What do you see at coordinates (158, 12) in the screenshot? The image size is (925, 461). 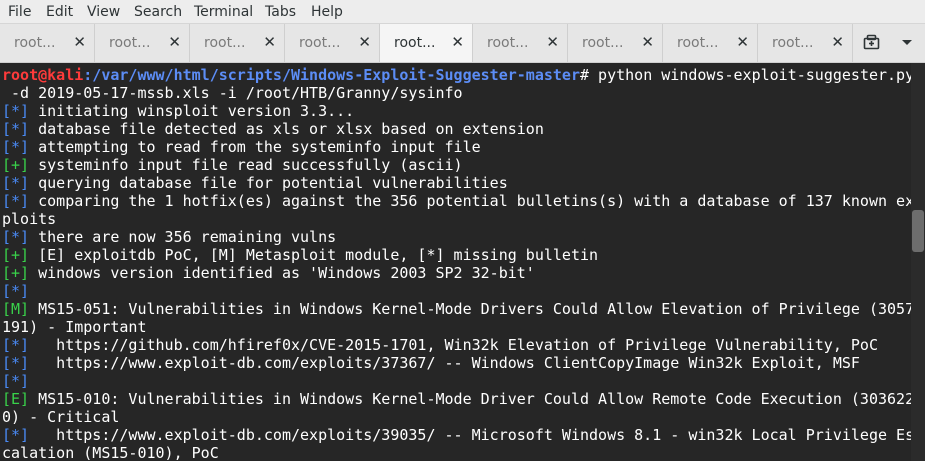 I see `menu-search: Search` at bounding box center [158, 12].